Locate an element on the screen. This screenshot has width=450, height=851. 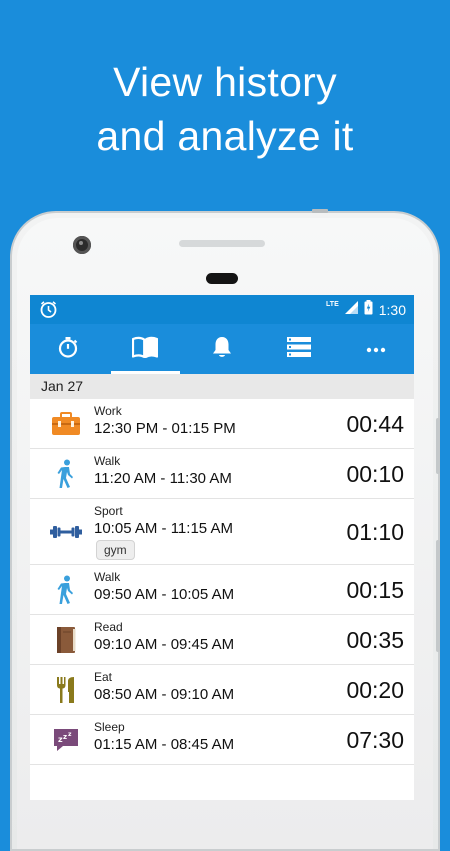
alarm-clock-icon is located at coordinates (48, 312).